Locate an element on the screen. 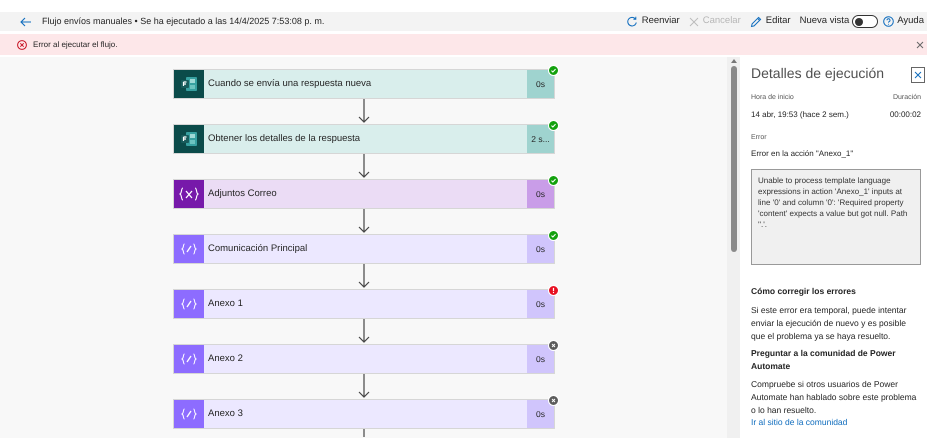 The image size is (927, 438). step-title: Anexo 1 is located at coordinates (225, 303).